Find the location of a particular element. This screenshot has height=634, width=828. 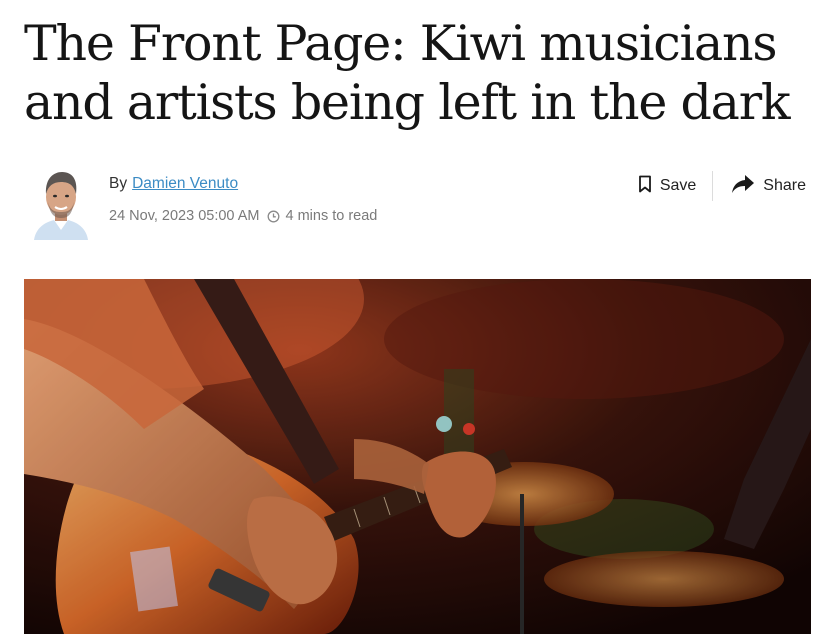

share-arrow-icon is located at coordinates (743, 186).